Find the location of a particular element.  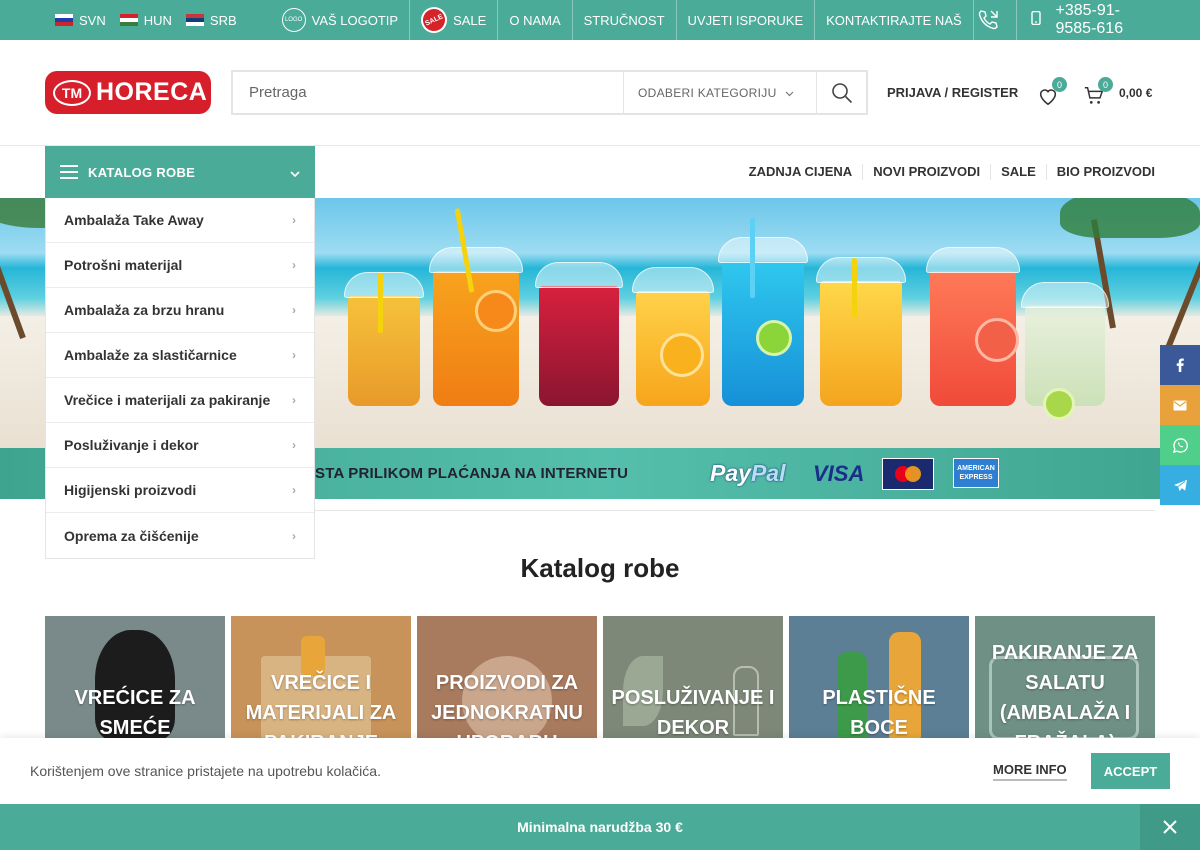

category-tile: PROIZVODI ZA JEDNOKRATNU UPORABU is located at coordinates (507, 678).